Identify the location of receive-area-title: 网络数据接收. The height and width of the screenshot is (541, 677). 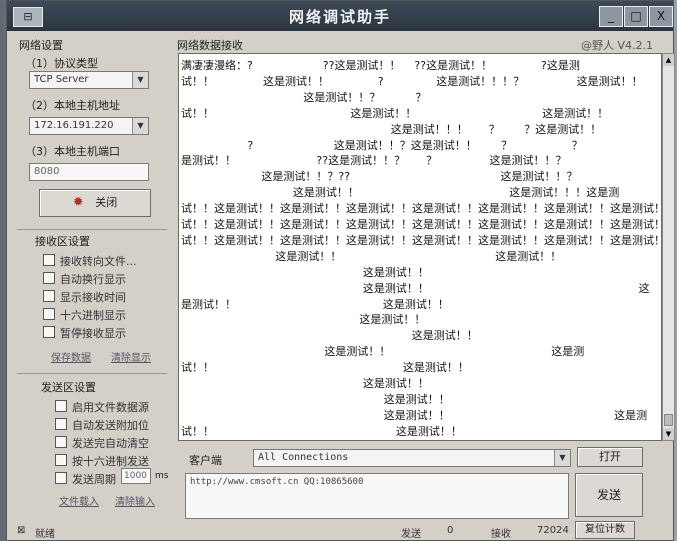
(210, 45).